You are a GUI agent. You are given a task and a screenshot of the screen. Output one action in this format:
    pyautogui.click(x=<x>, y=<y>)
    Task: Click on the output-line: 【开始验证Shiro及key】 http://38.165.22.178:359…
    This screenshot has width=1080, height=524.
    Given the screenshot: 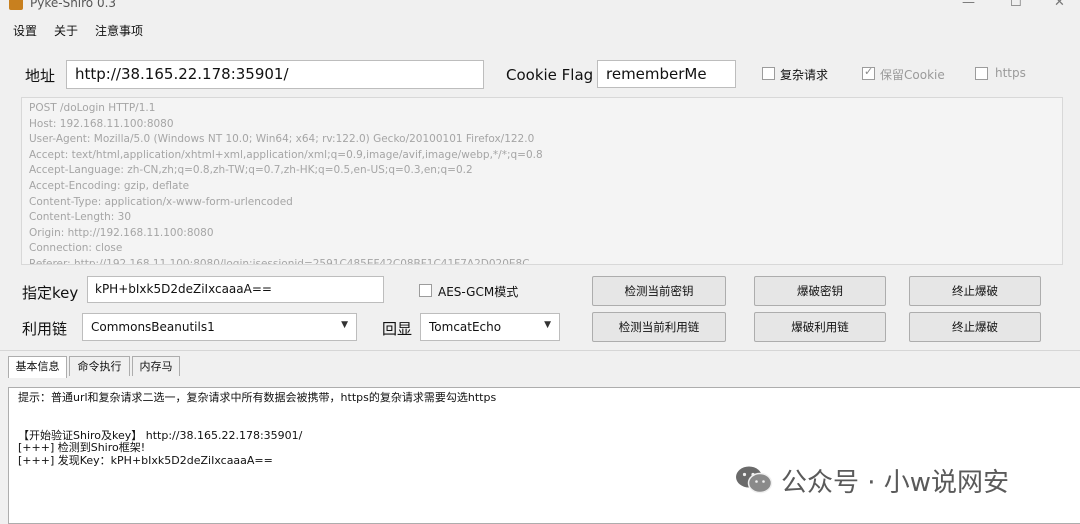 What is the action you would take?
    pyautogui.click(x=160, y=435)
    